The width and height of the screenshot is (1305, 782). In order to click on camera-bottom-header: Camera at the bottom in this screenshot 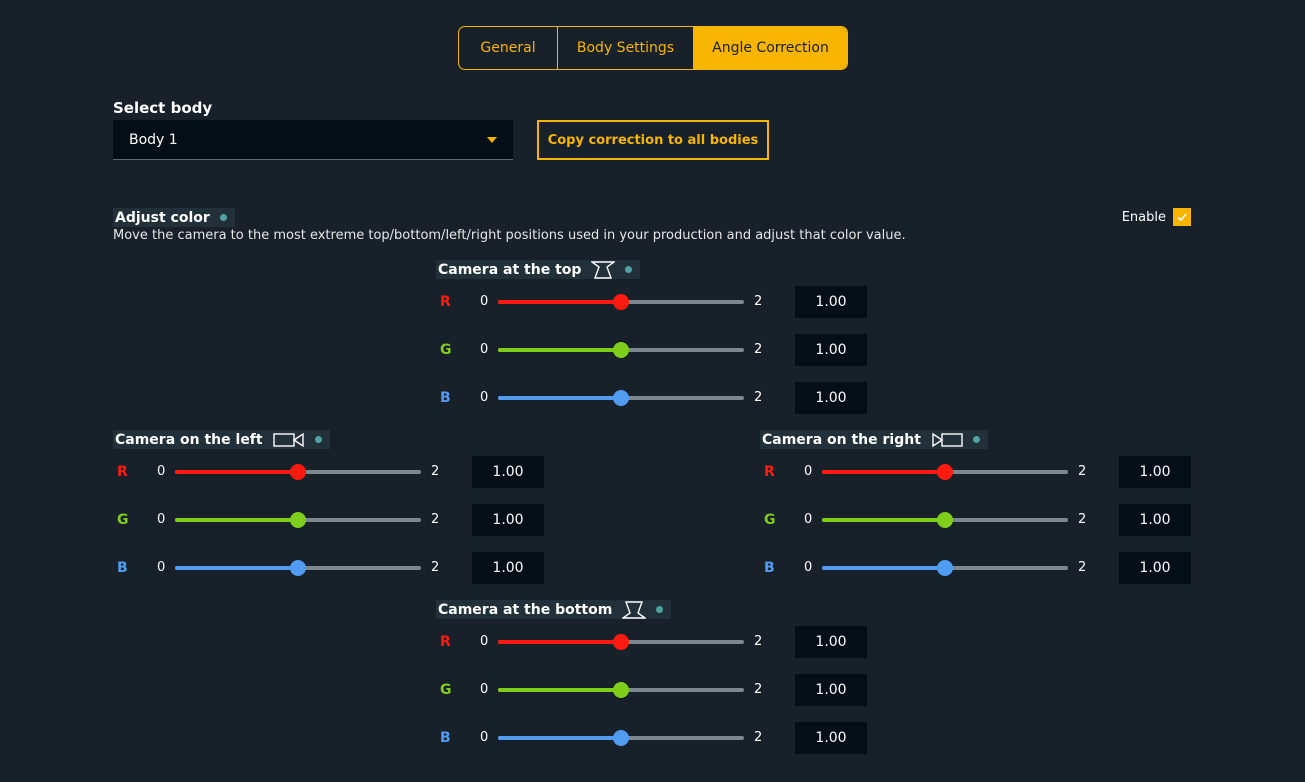, I will do `click(554, 609)`.